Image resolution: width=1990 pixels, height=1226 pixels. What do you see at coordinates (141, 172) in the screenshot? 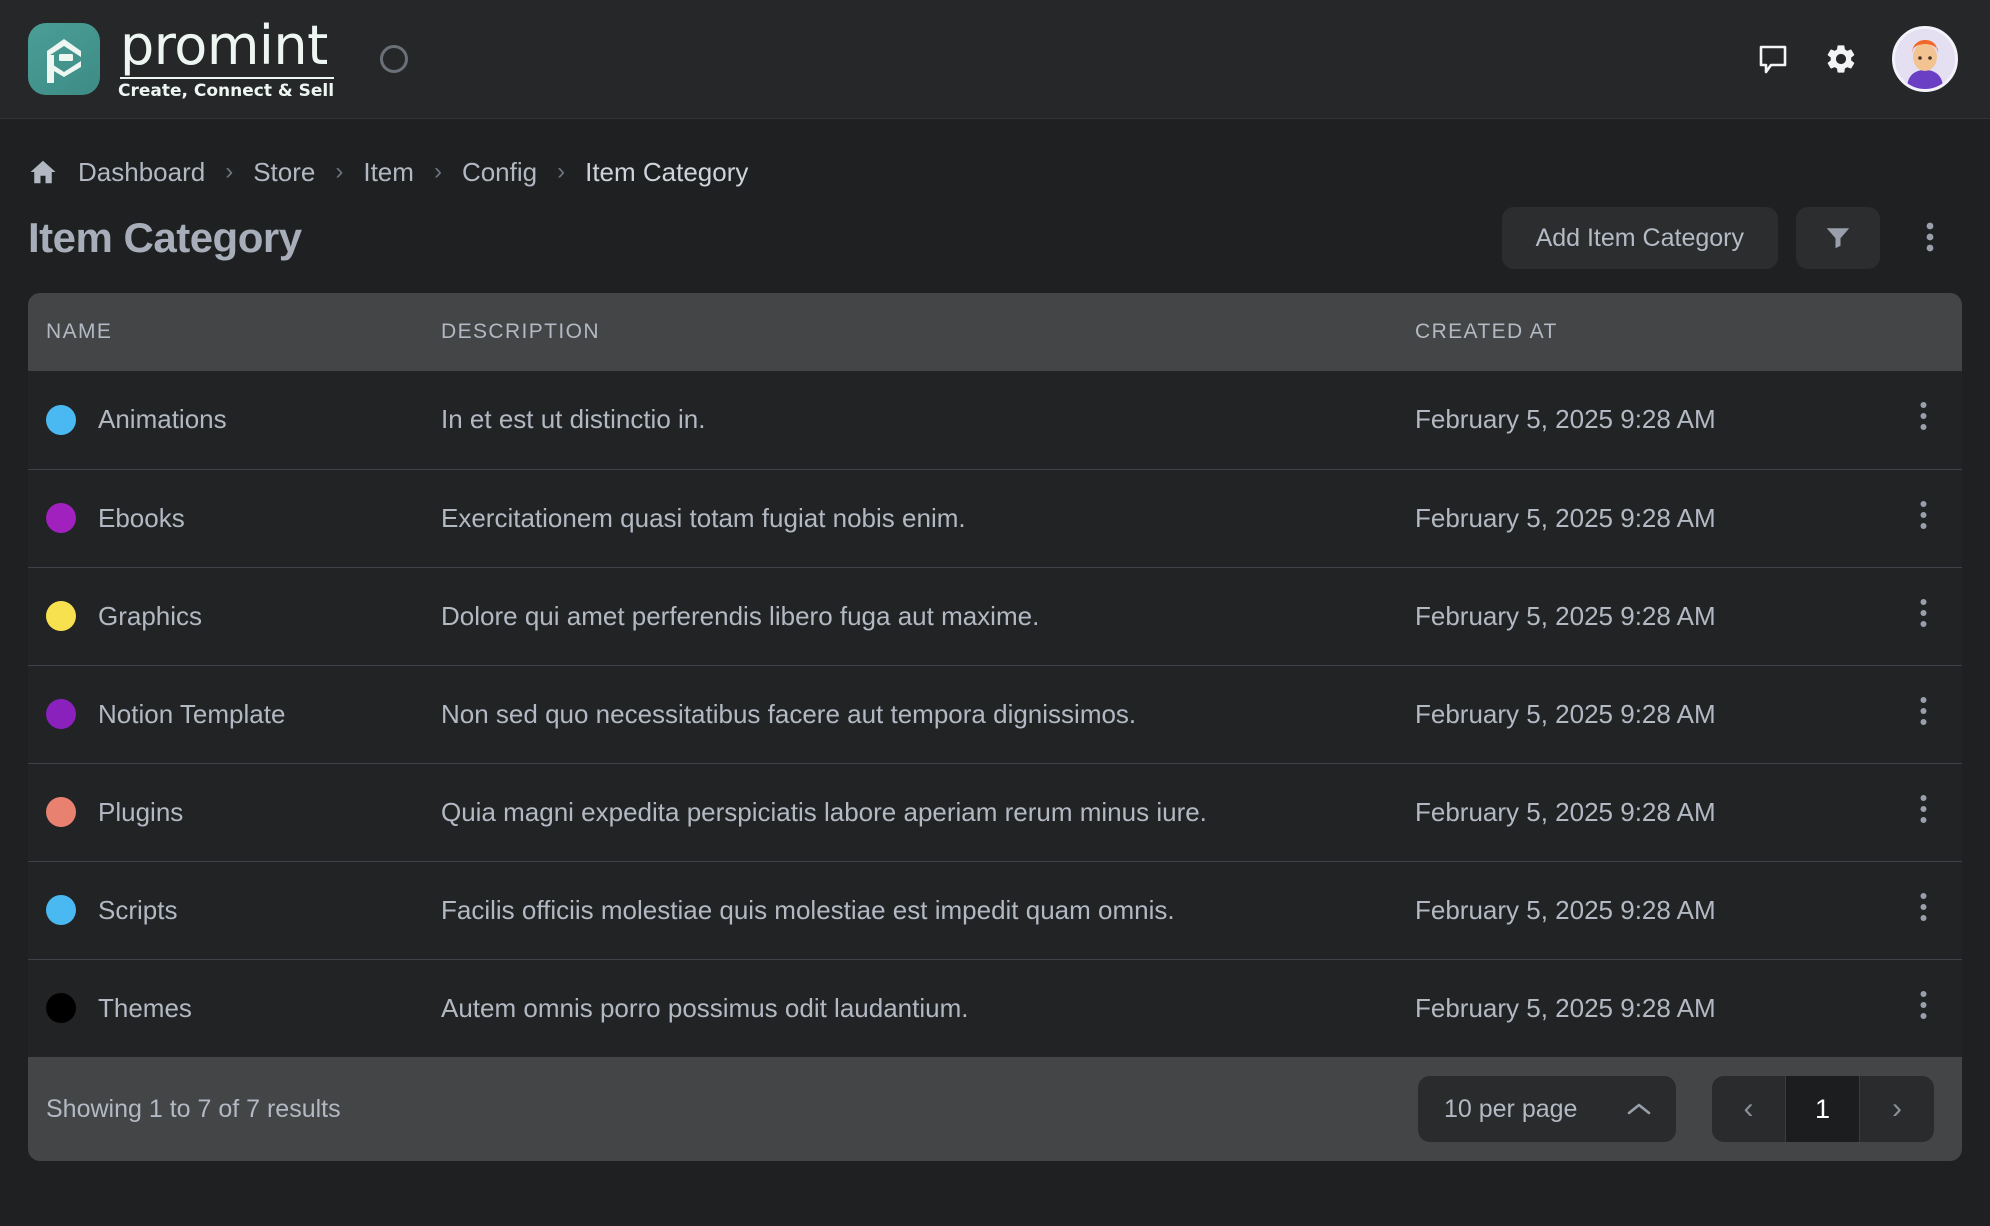
I see `breadcrumb-item-dashboard: Dashboard` at bounding box center [141, 172].